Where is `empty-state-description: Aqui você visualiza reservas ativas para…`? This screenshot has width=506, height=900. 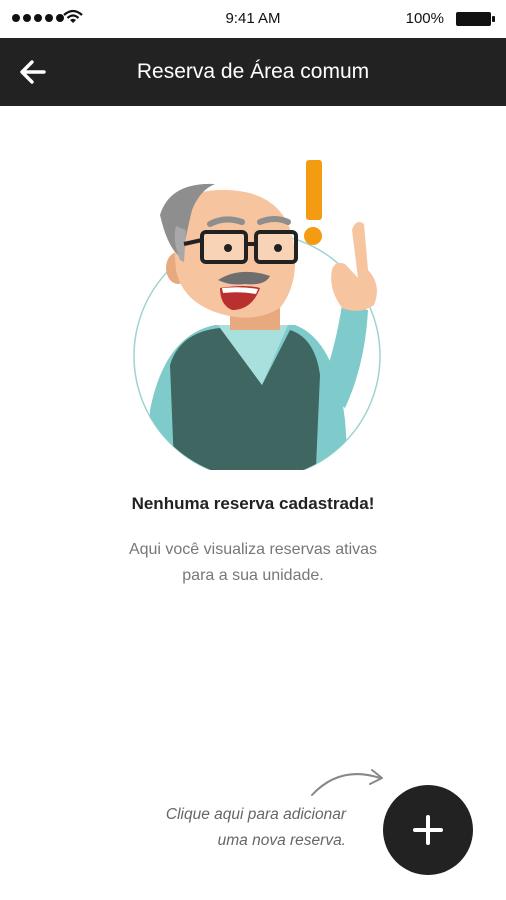
empty-state-description: Aqui você visualiza reservas ativas para… is located at coordinates (253, 563).